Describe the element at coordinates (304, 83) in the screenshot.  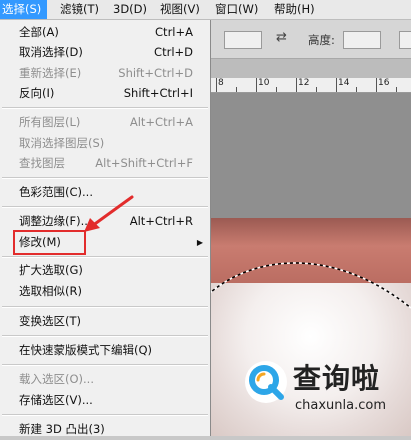
I see `ruler-number: 12` at that location.